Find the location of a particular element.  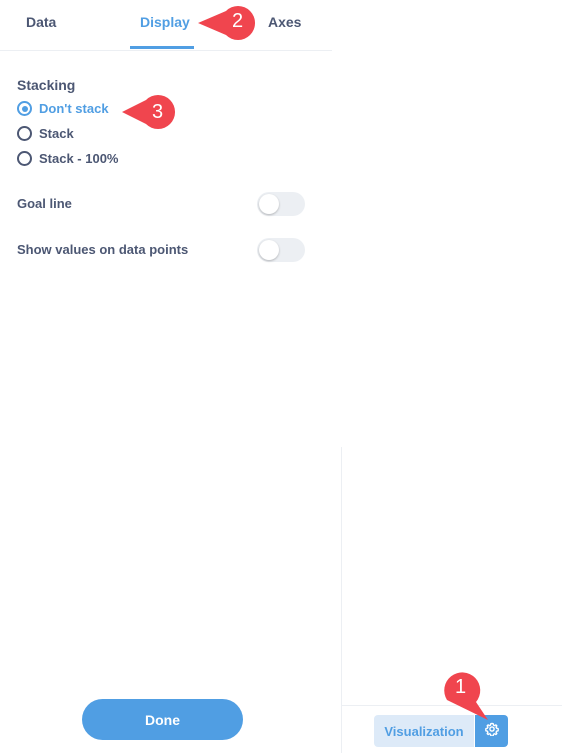

annotation-callout-1: 1 is located at coordinates (463, 694).